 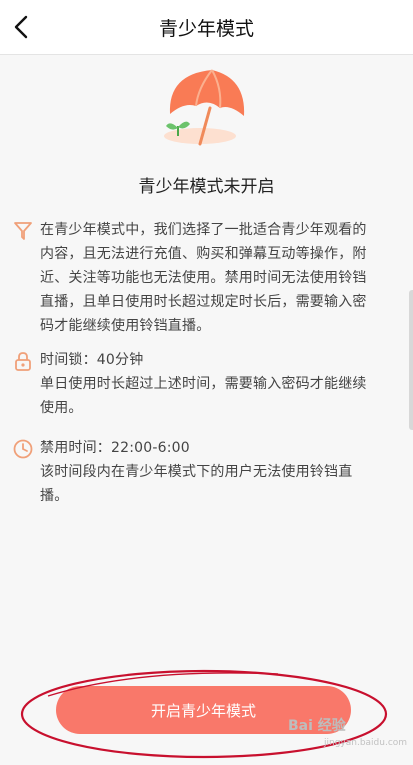 I want to click on intro-line: 码才能继续使用铃铛直播。, so click(x=125, y=326).